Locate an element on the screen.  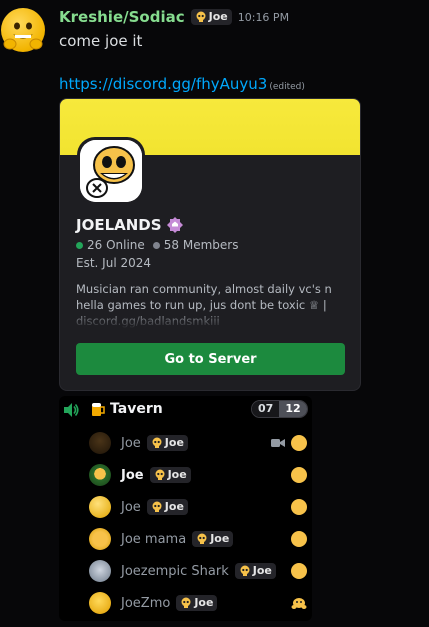
message-link-line: https://discord.gg/fhyAuyu3 (edited) is located at coordinates (182, 84).